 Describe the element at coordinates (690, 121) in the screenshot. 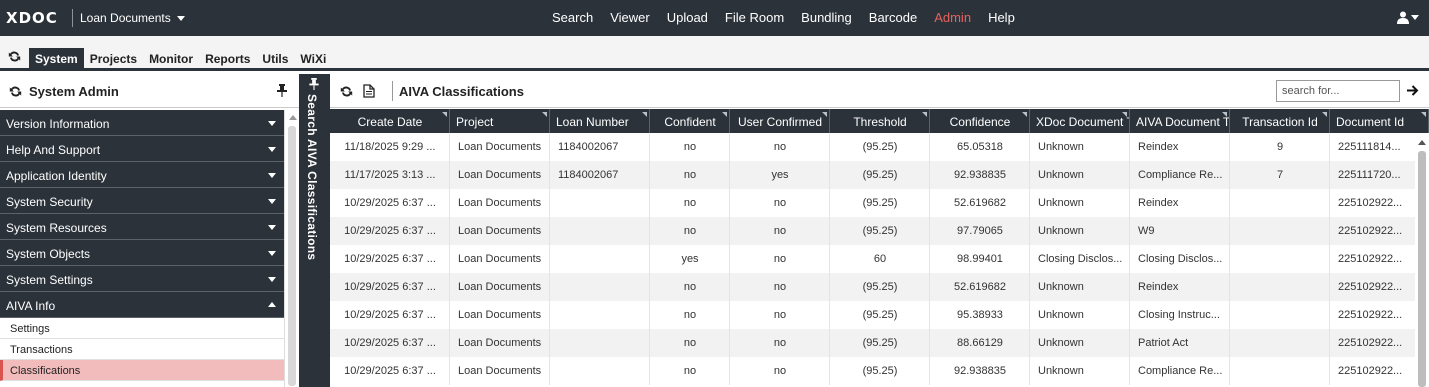

I see `column-header-confident: Confident` at that location.